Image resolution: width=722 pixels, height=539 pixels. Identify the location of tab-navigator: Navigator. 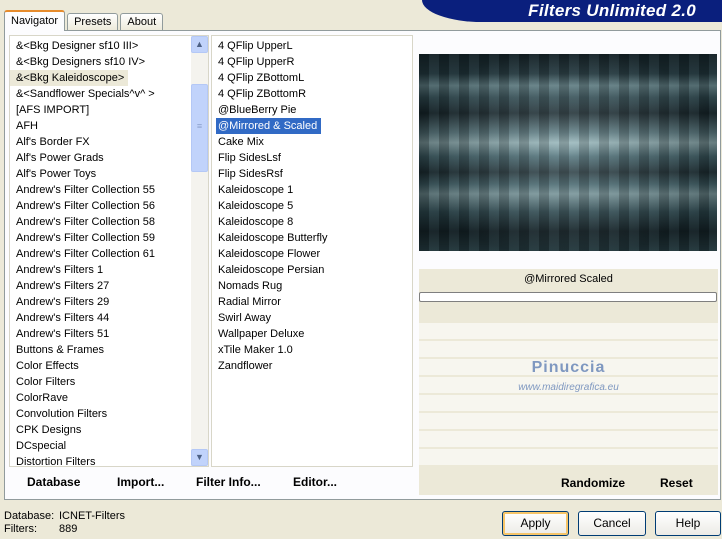
(35, 20).